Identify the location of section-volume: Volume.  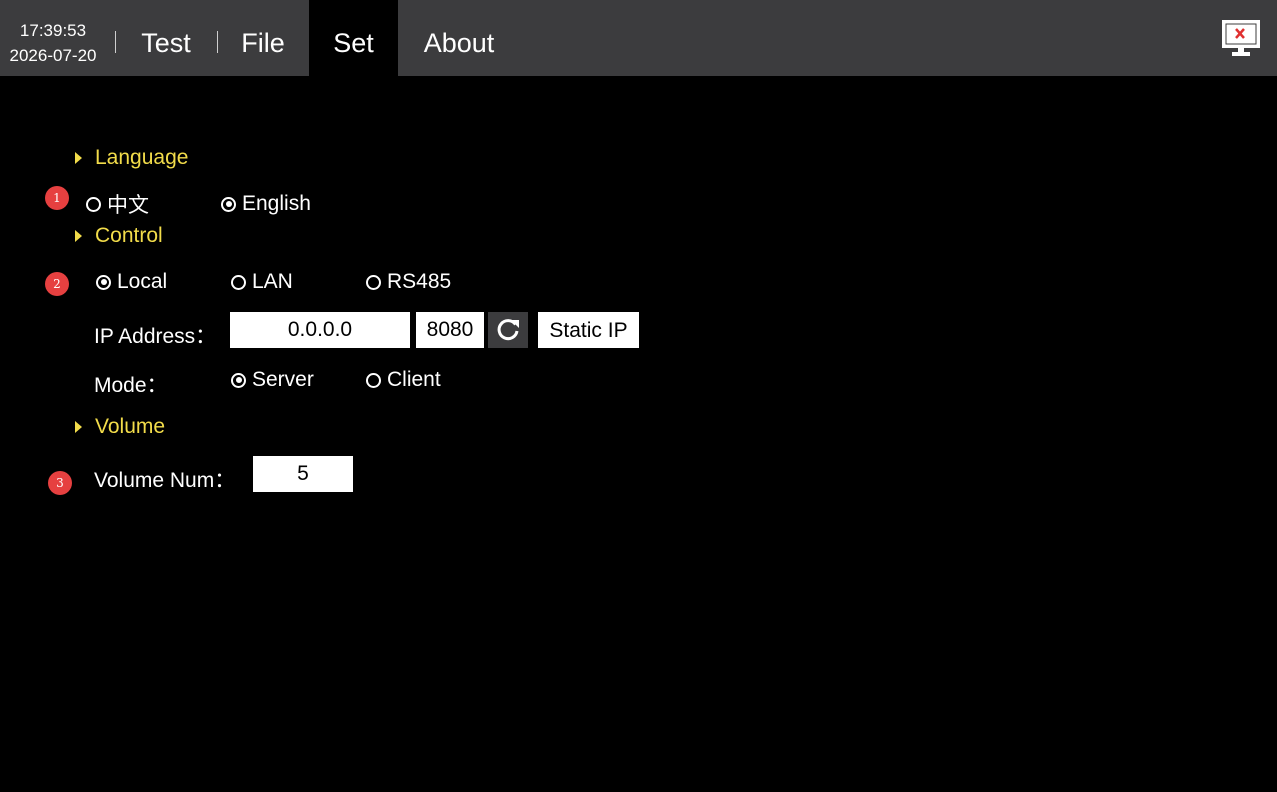
(120, 427).